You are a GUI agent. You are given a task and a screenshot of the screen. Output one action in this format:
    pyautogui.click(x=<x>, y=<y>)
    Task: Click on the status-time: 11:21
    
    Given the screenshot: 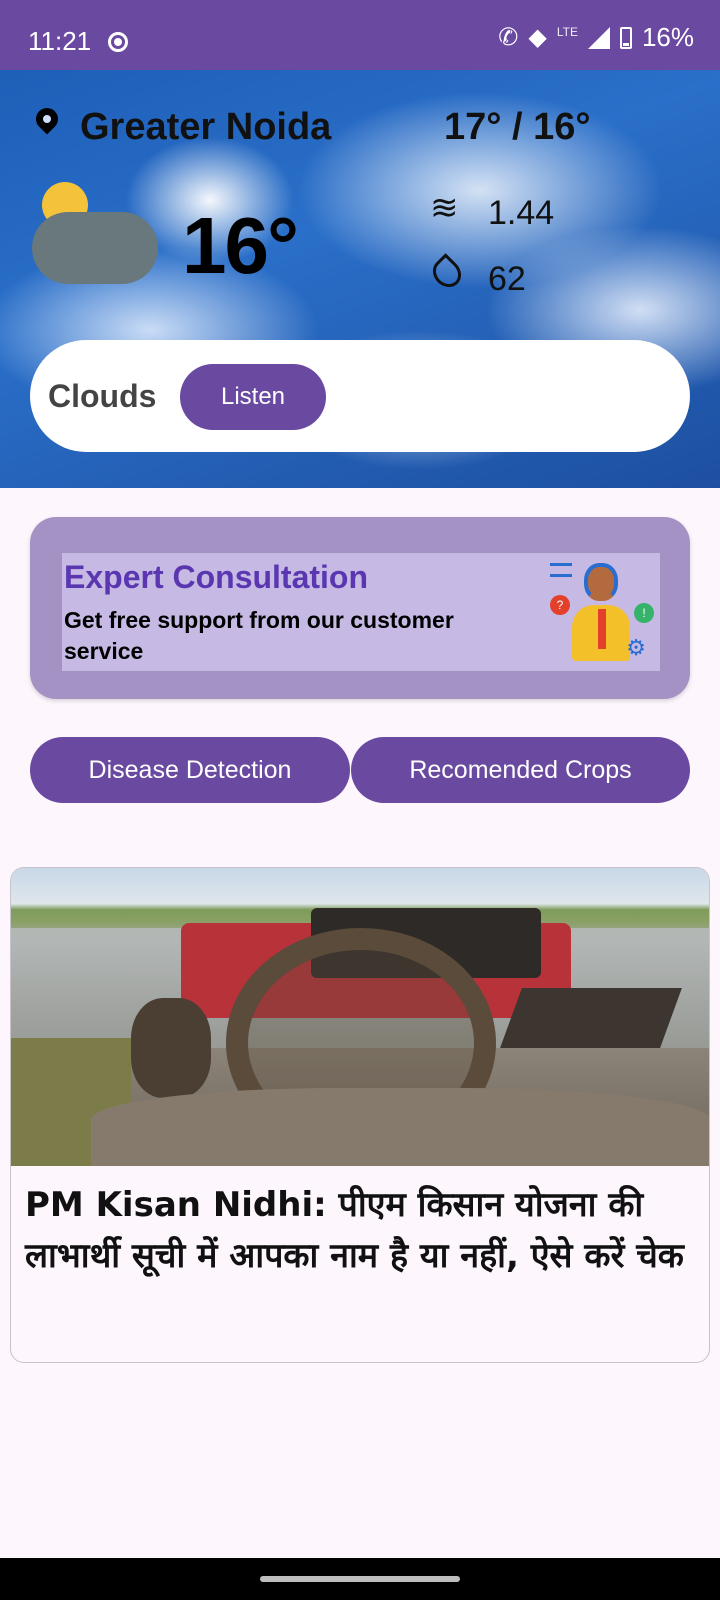 What is the action you would take?
    pyautogui.click(x=60, y=41)
    